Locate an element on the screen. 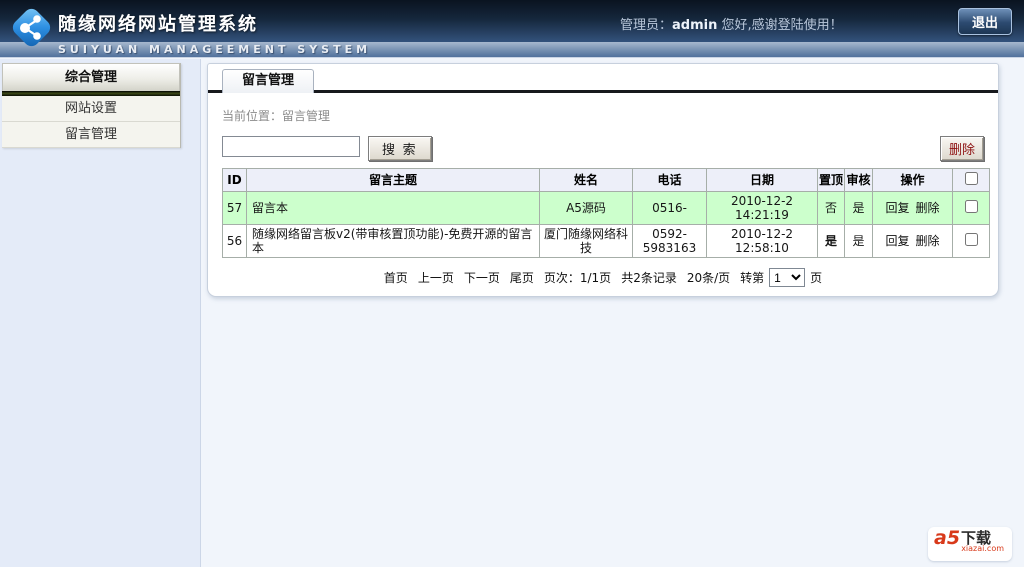  pager-goto-suffix: 页 is located at coordinates (816, 277).